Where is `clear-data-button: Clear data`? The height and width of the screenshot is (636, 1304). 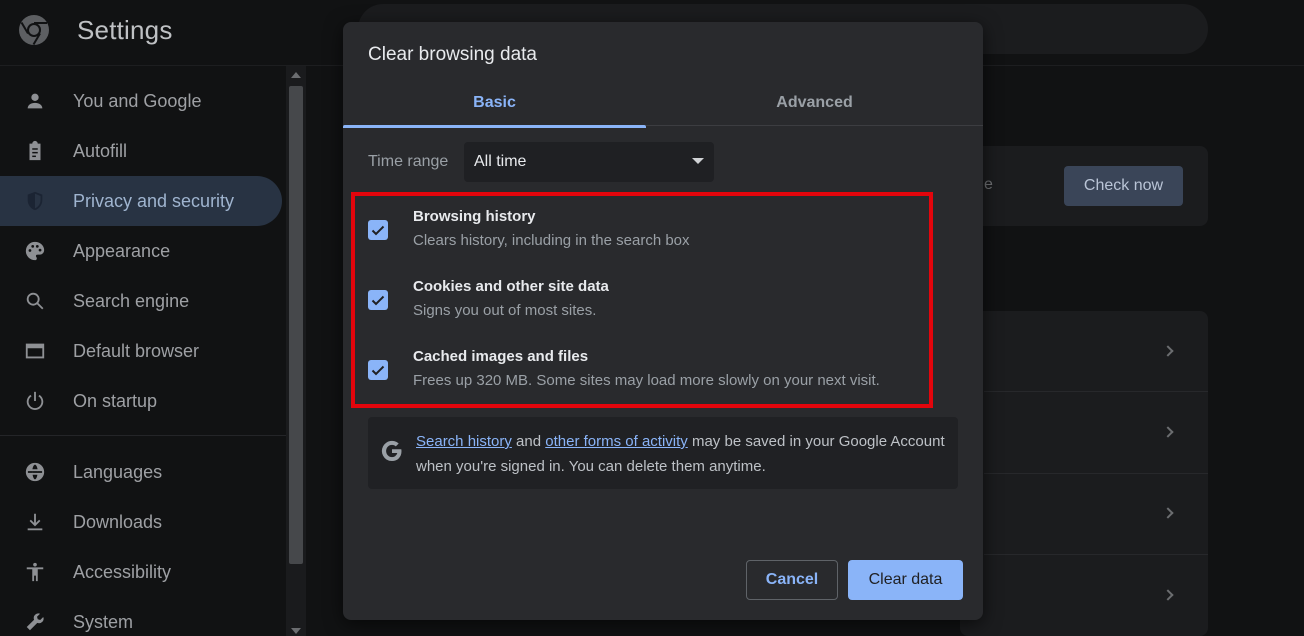 clear-data-button: Clear data is located at coordinates (905, 580).